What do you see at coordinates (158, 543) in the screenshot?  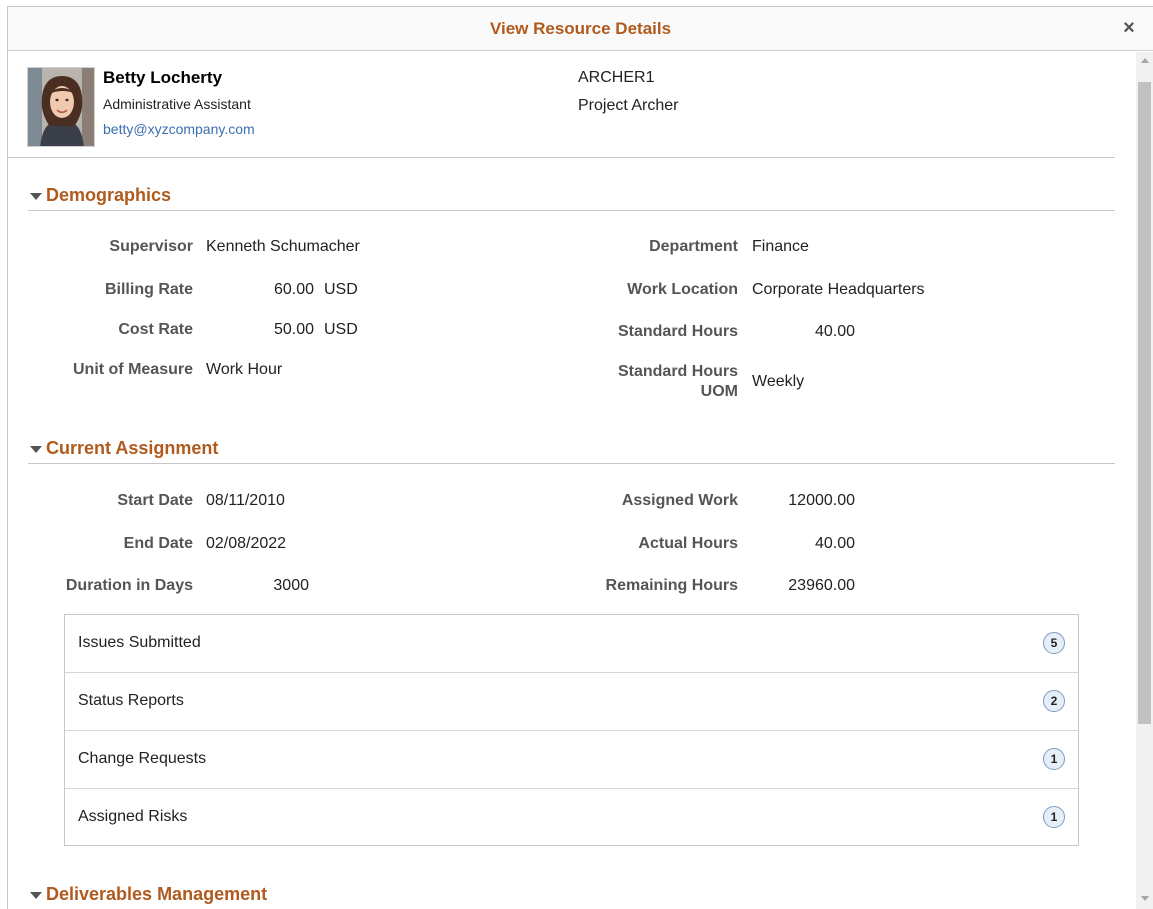 I see `end-date-label: End Date` at bounding box center [158, 543].